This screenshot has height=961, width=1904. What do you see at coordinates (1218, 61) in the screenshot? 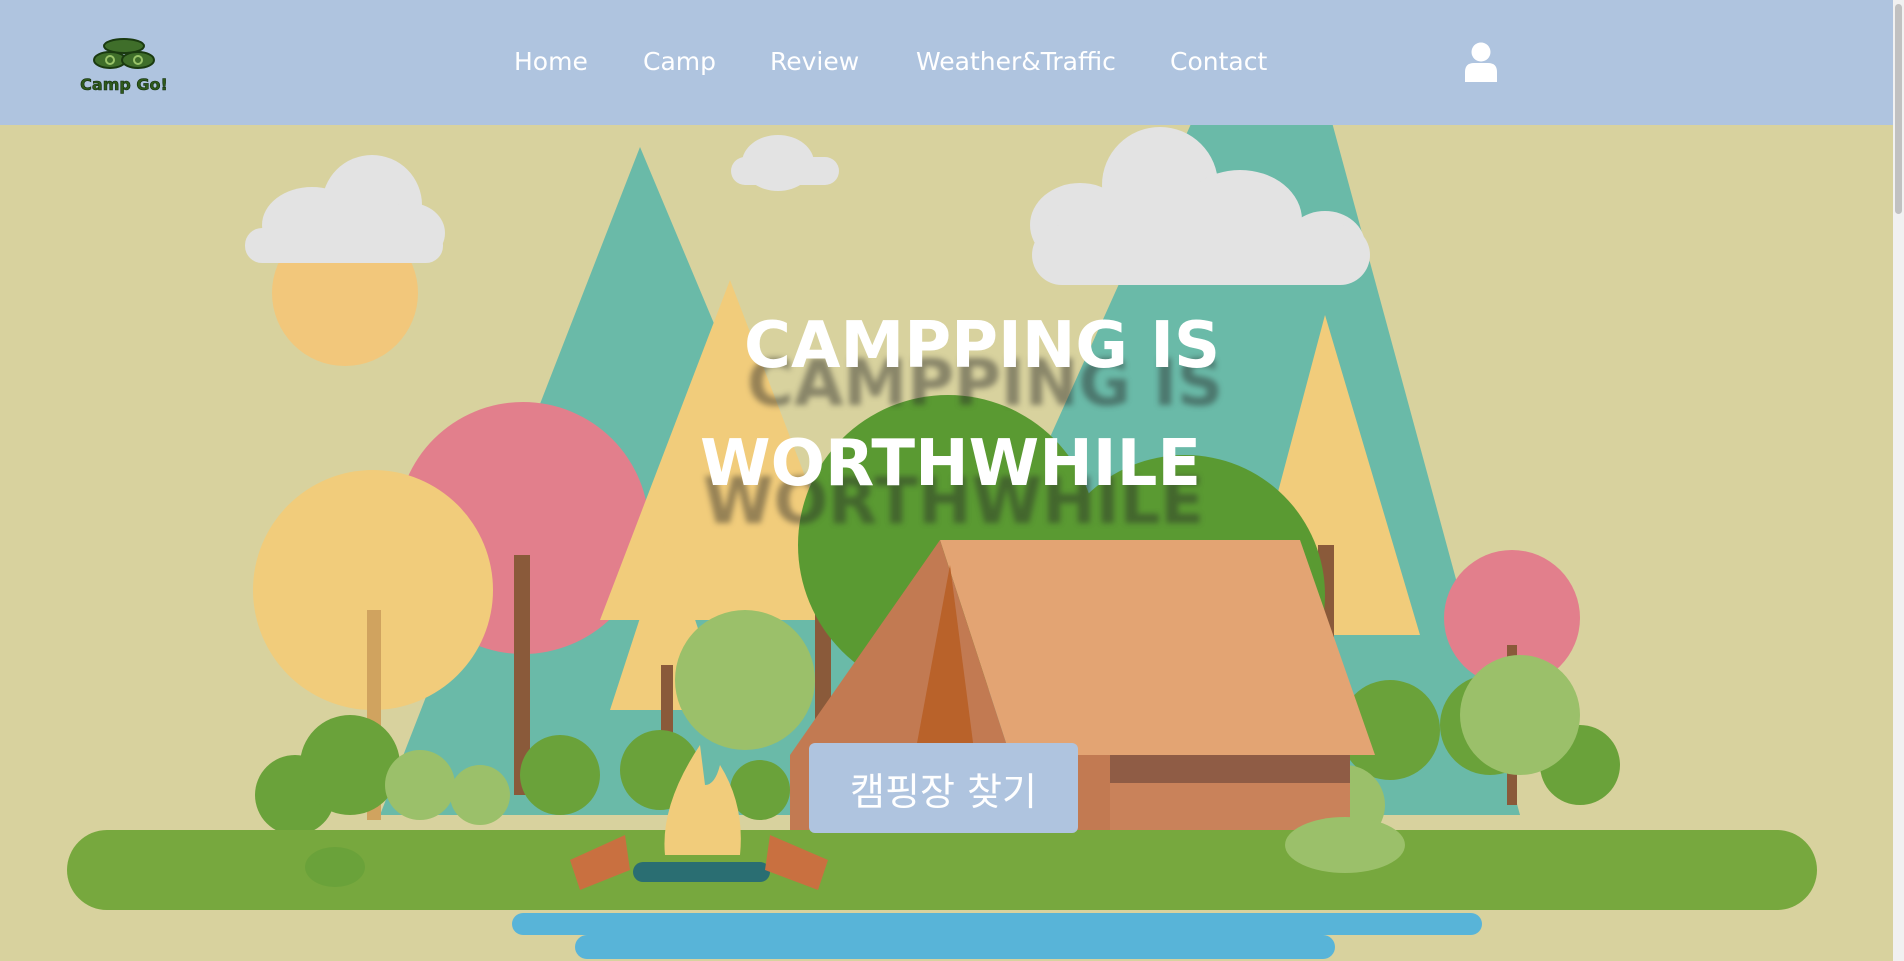
I see `nav-contact: Contact` at bounding box center [1218, 61].